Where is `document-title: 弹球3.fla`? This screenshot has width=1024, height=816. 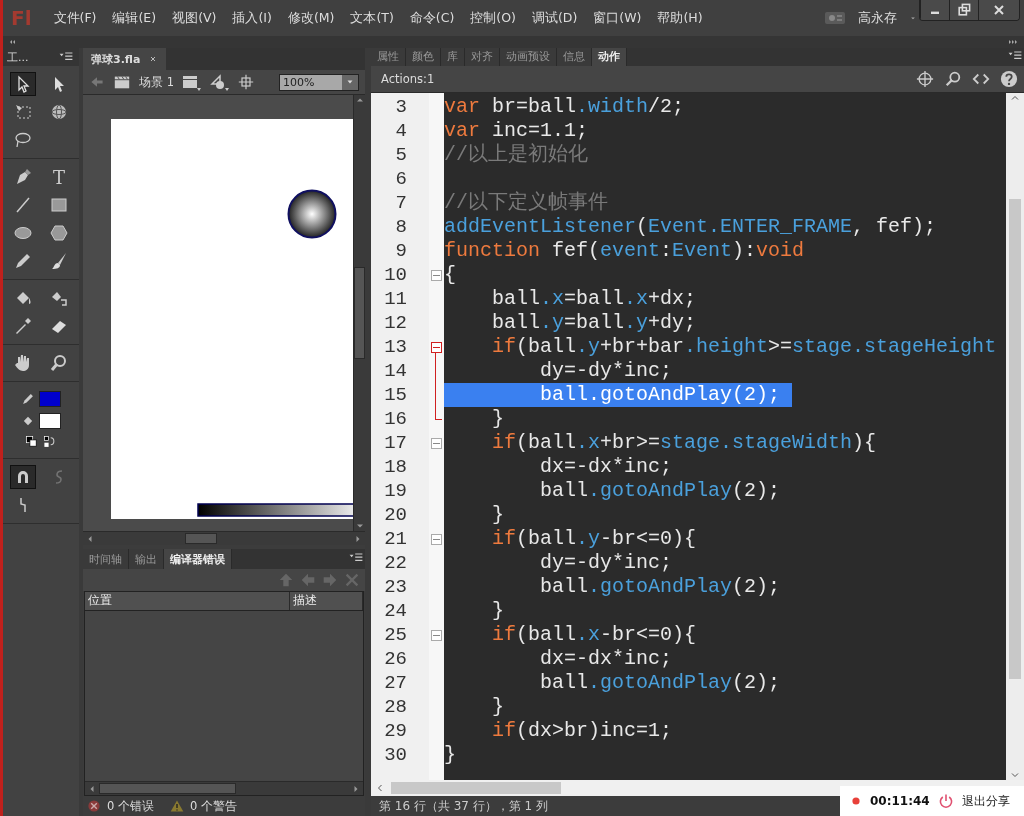
document-title: 弹球3.fla is located at coordinates (116, 59).